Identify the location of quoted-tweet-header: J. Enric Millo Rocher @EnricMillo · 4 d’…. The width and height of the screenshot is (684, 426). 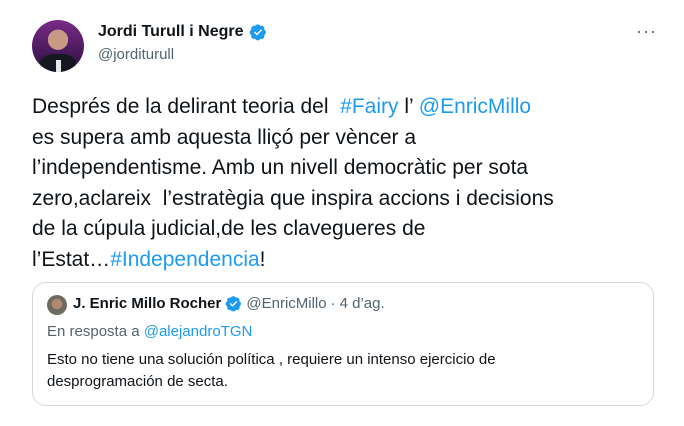
(229, 303).